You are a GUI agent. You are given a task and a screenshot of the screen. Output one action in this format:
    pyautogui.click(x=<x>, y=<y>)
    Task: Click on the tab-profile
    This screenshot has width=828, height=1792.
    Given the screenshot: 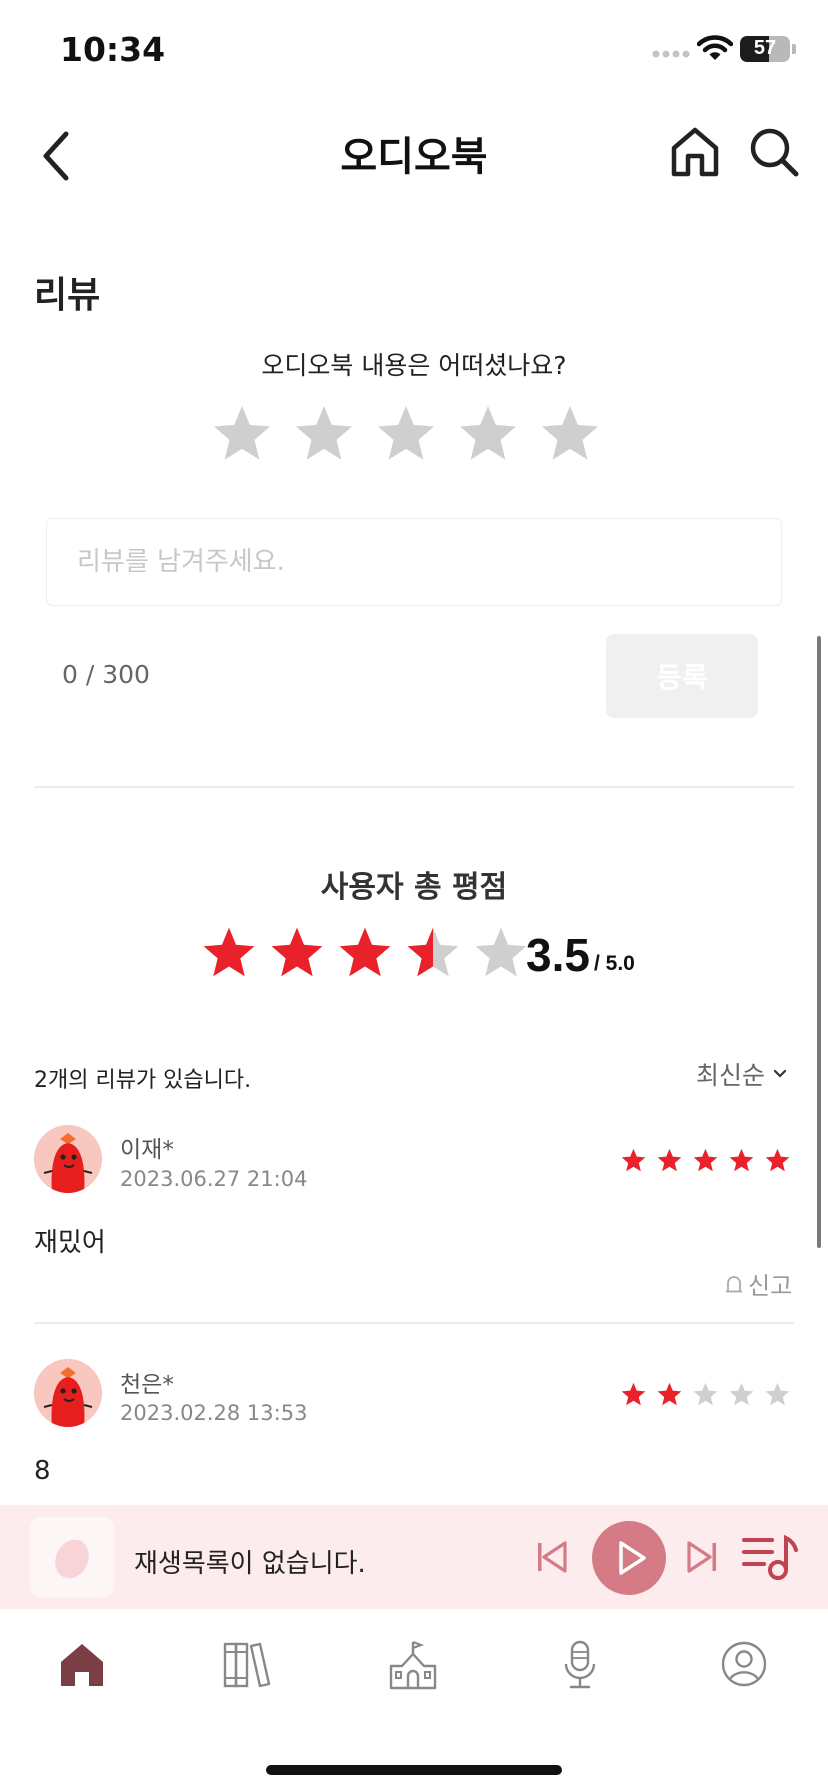 What is the action you would take?
    pyautogui.click(x=744, y=1664)
    